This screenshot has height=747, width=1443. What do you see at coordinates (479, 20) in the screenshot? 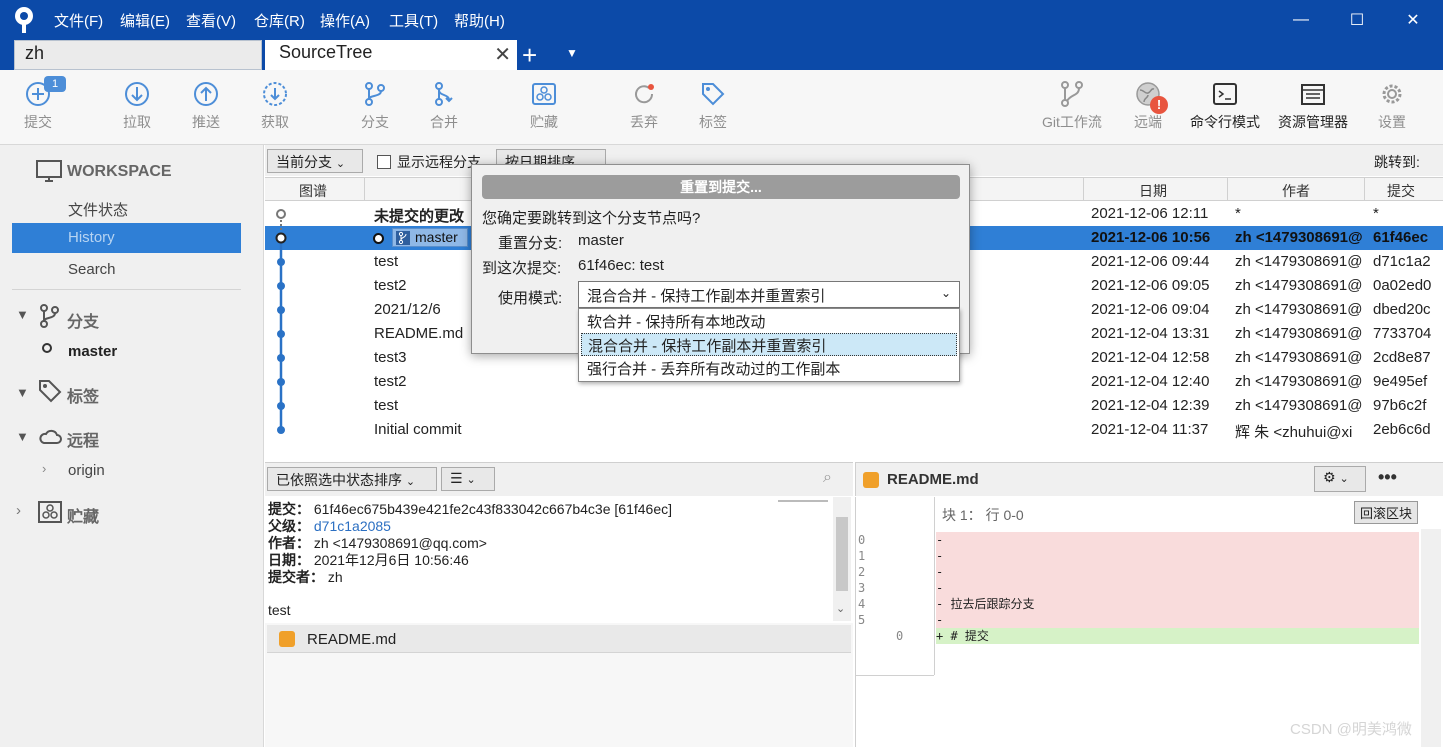
I see `menu-help: 帮助(H)` at bounding box center [479, 20].